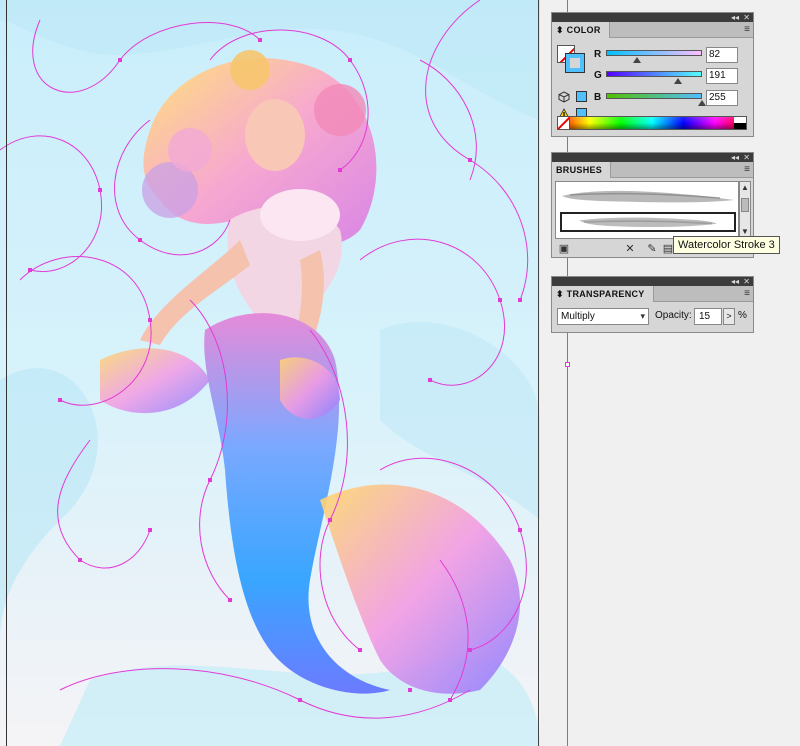  What do you see at coordinates (564, 249) in the screenshot?
I see `brush-libraries-icon: ▣` at bounding box center [564, 249].